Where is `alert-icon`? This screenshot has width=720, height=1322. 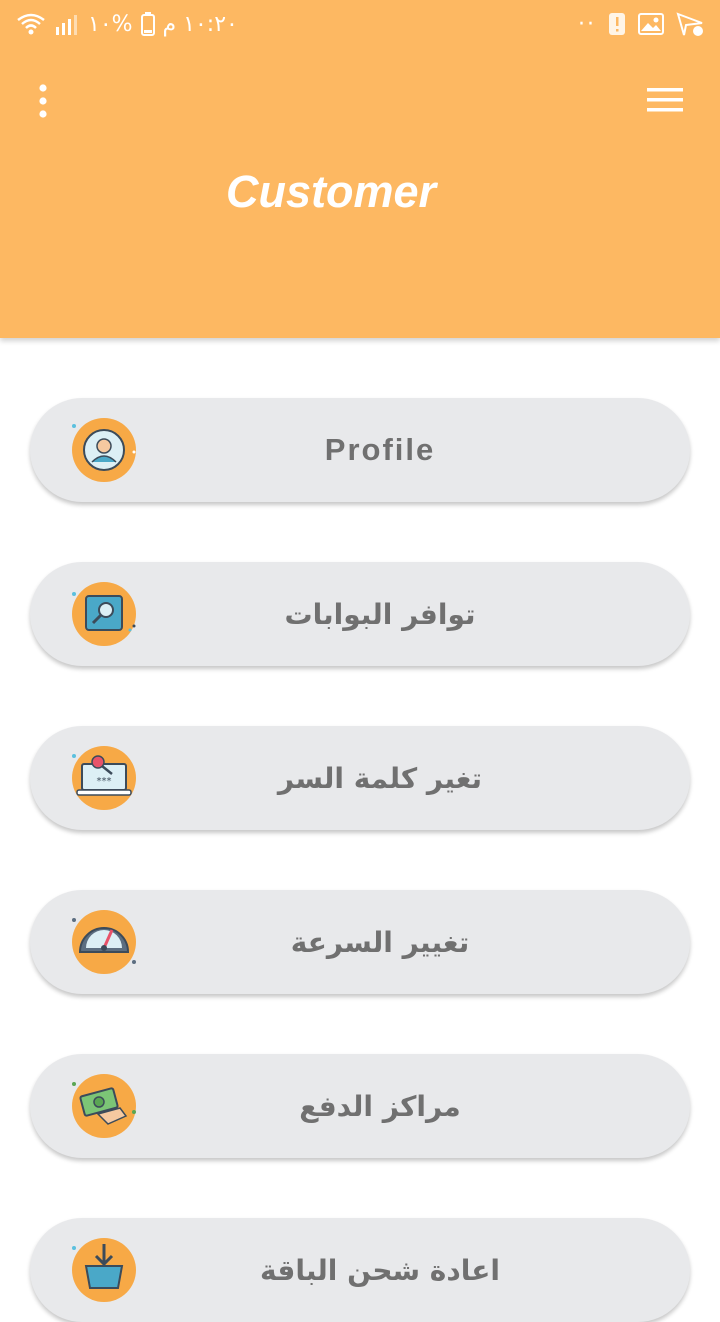 alert-icon is located at coordinates (617, 24).